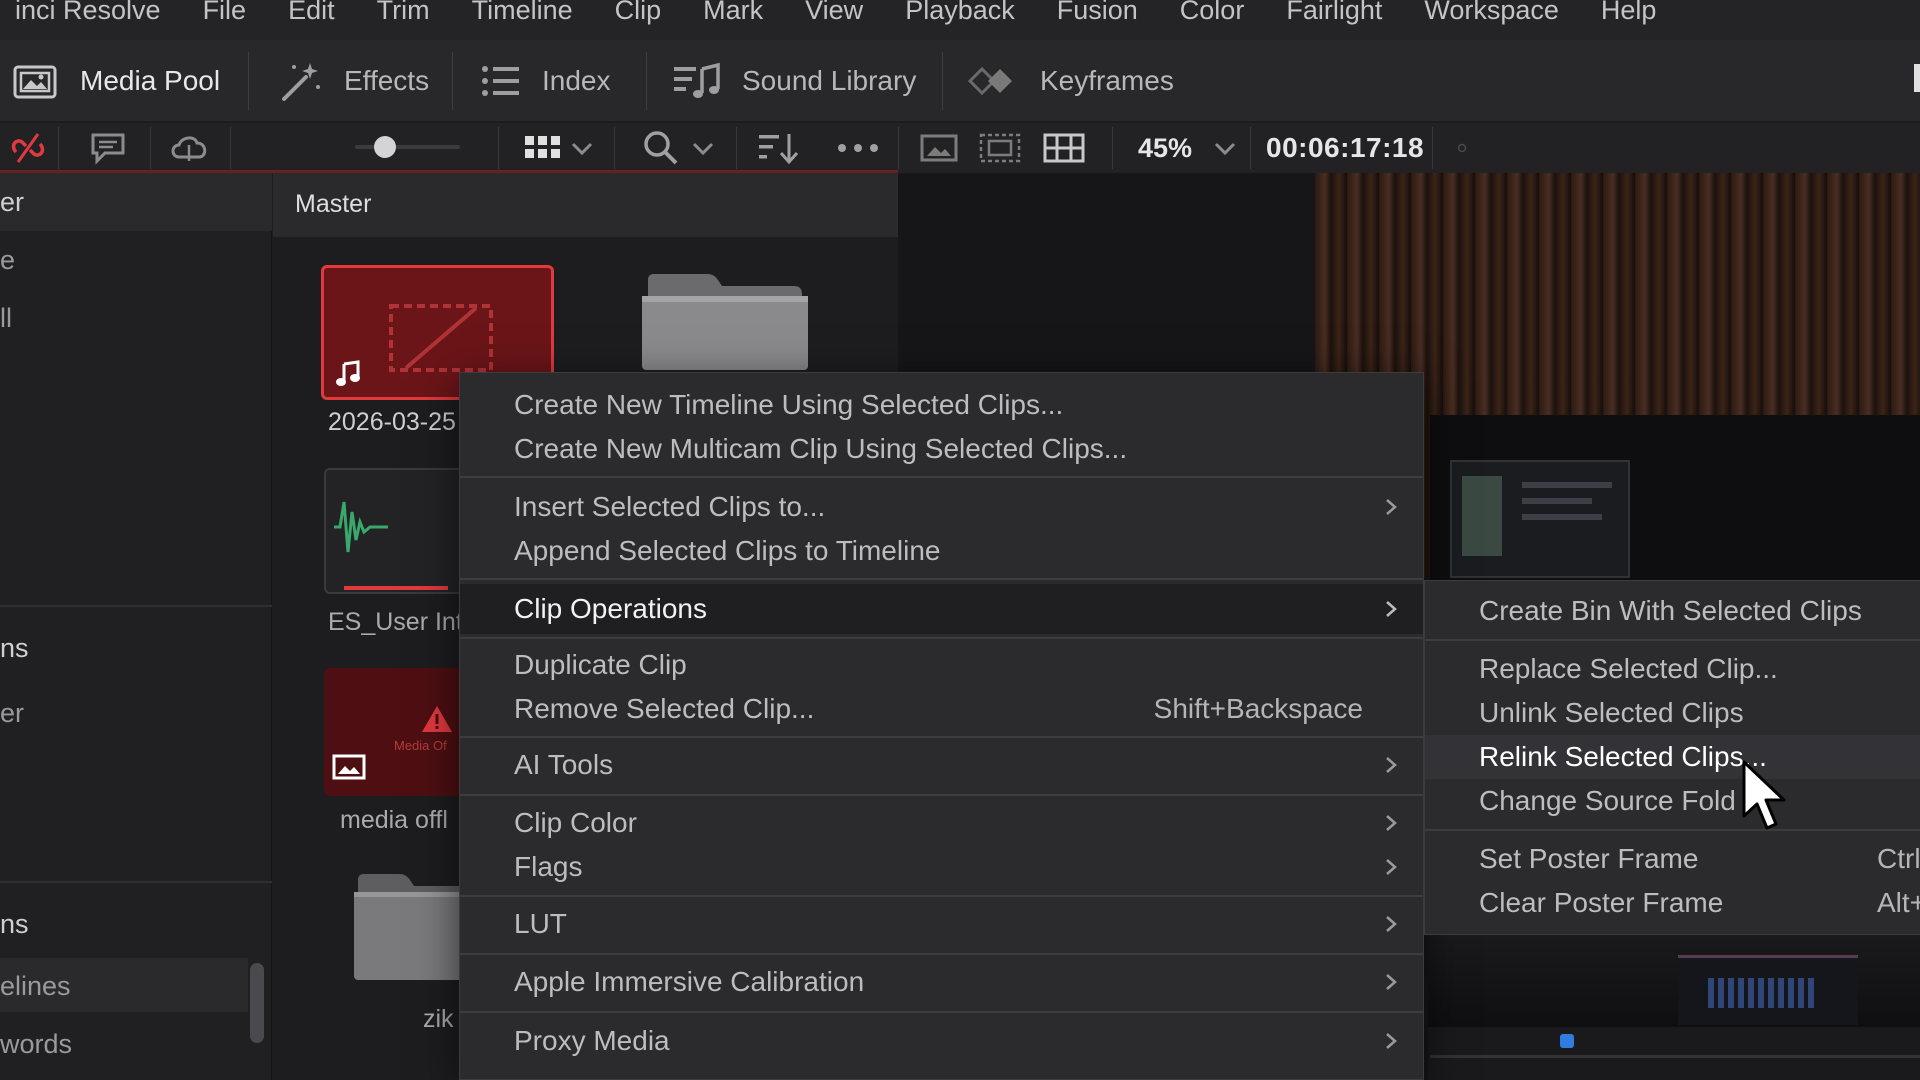 The image size is (1920, 1080). Describe the element at coordinates (858, 148) in the screenshot. I see `more-options-button` at that location.